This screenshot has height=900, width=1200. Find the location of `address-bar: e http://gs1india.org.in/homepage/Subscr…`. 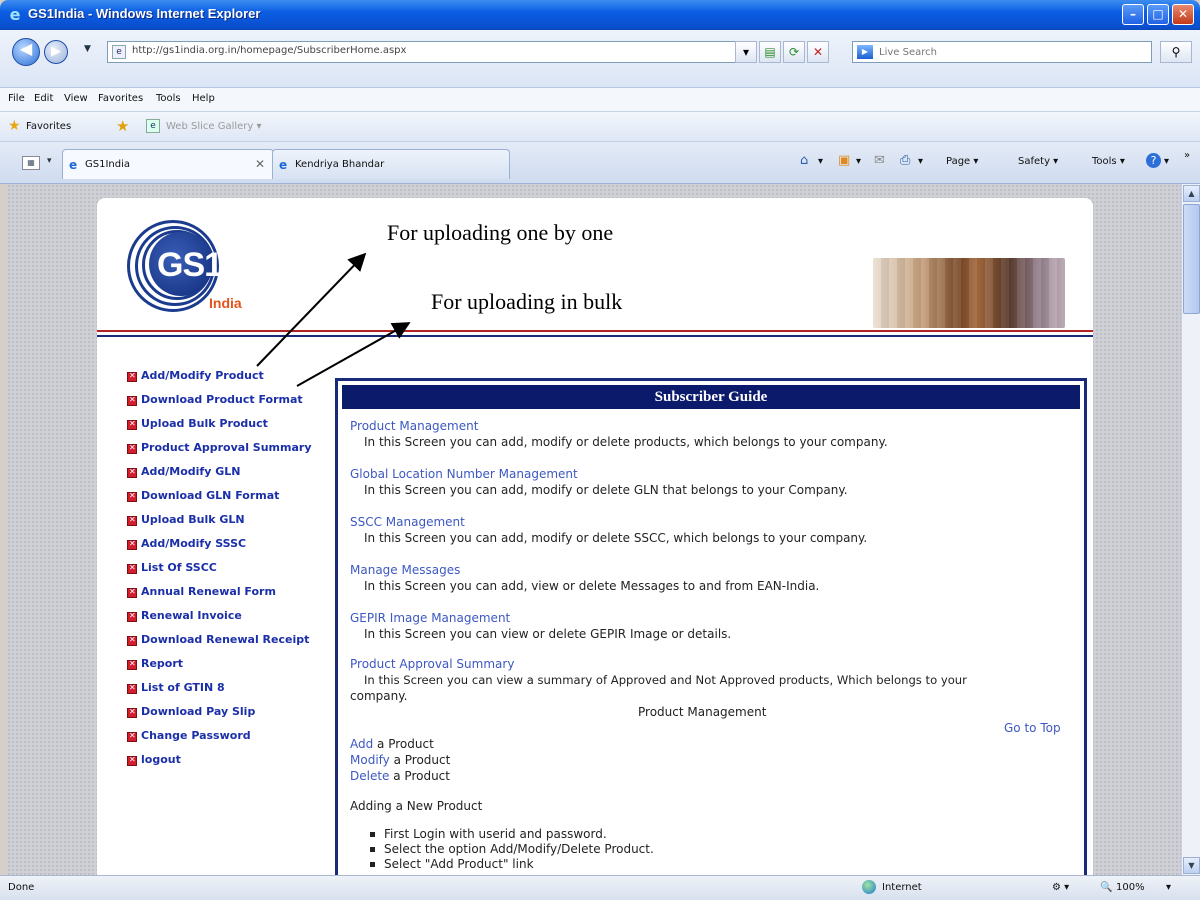

address-bar: e http://gs1india.org.in/homepage/Subscr… is located at coordinates (428, 52).